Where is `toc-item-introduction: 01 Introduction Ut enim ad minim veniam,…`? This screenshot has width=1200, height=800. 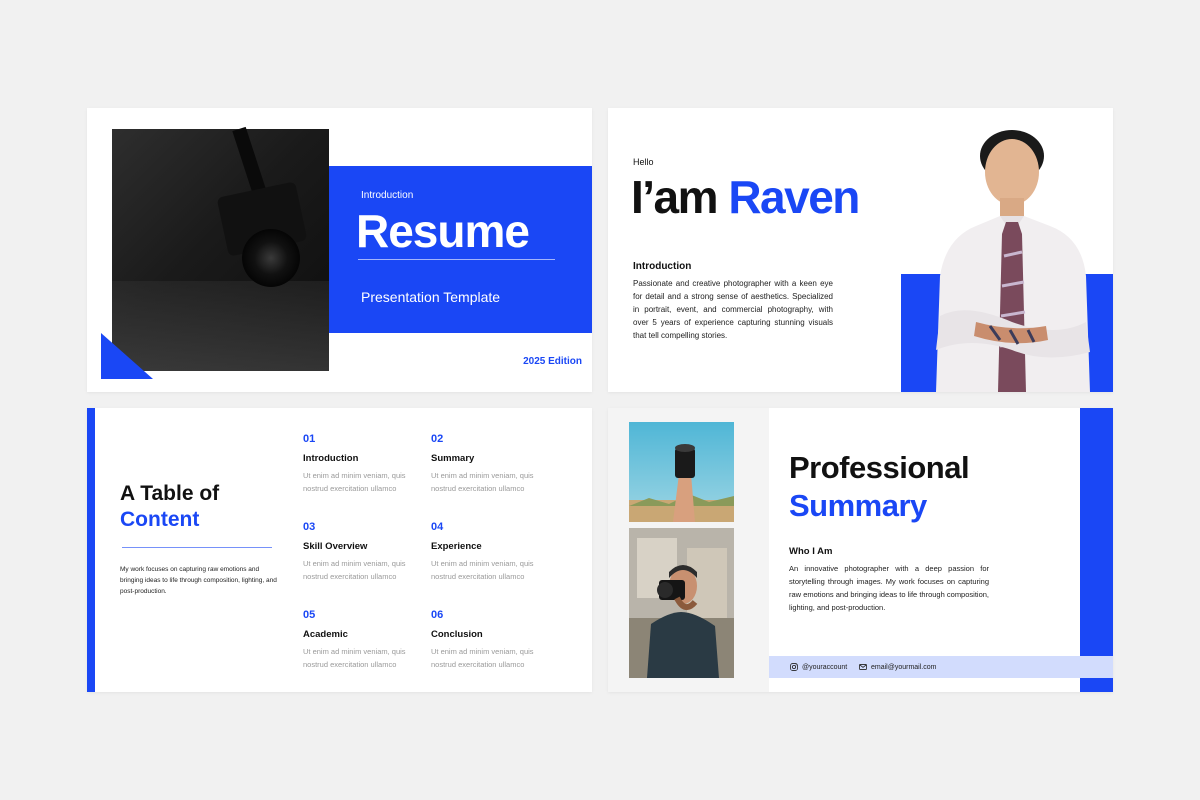 toc-item-introduction: 01 Introduction Ut enim ad minim veniam,… is located at coordinates (363, 464).